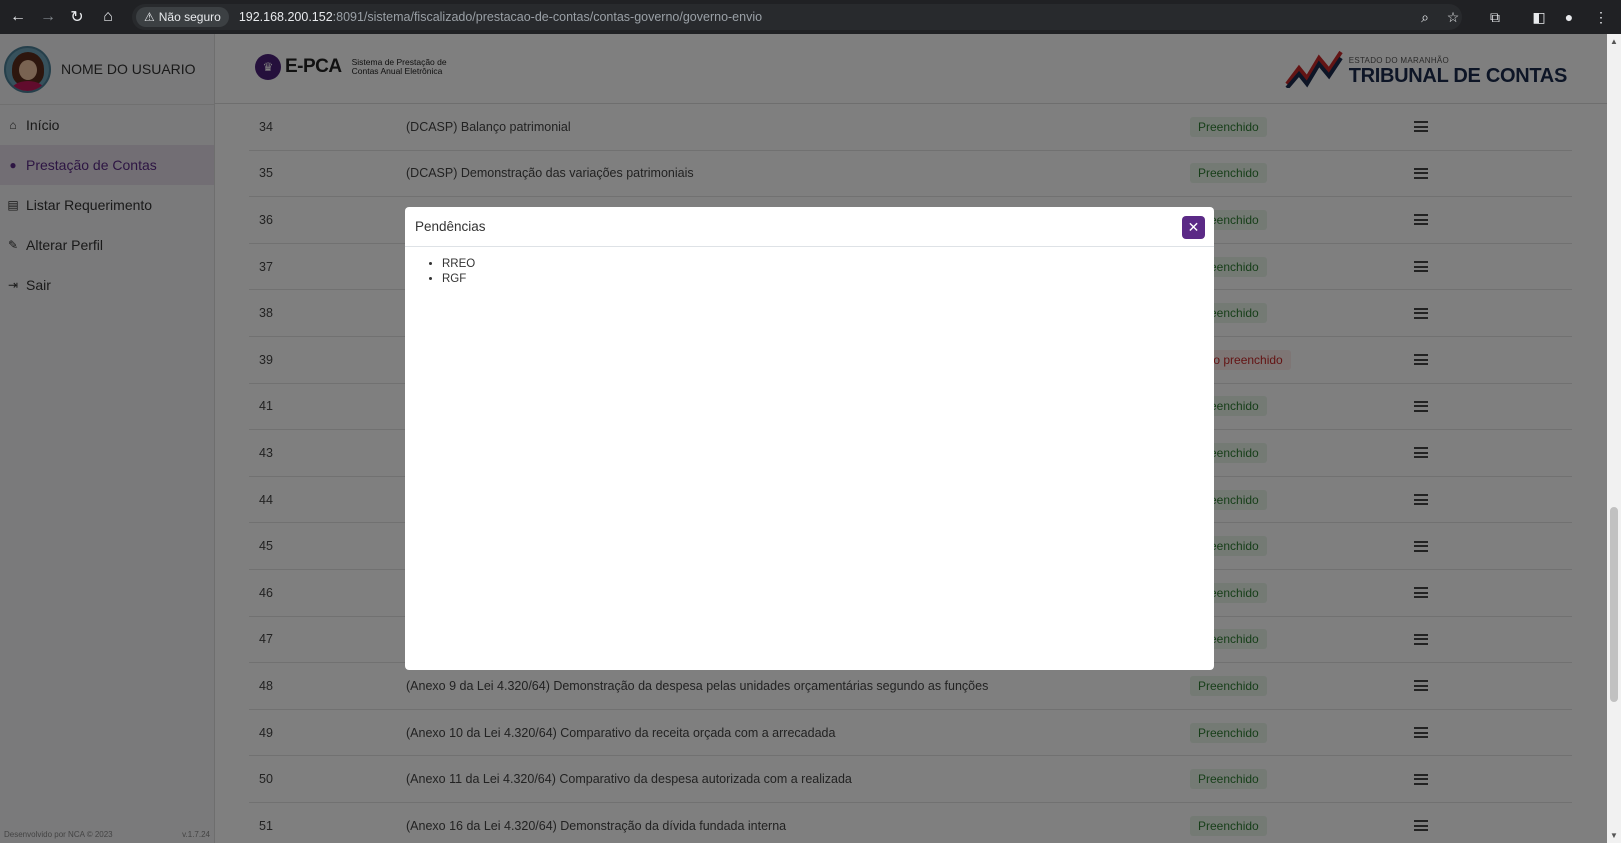 This screenshot has height=843, width=1621. Describe the element at coordinates (1614, 41) in the screenshot. I see `scroll-up-icon: ▲` at that location.